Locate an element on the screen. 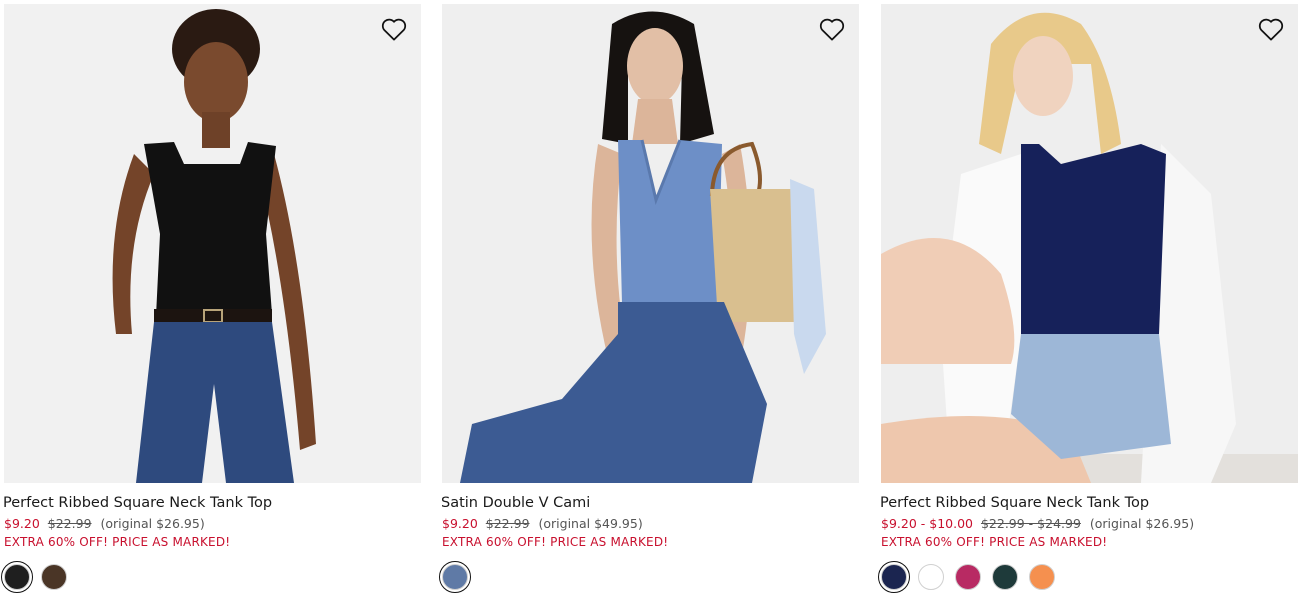 This screenshot has width=1298, height=602. color-swatch-blue is located at coordinates (455, 577).